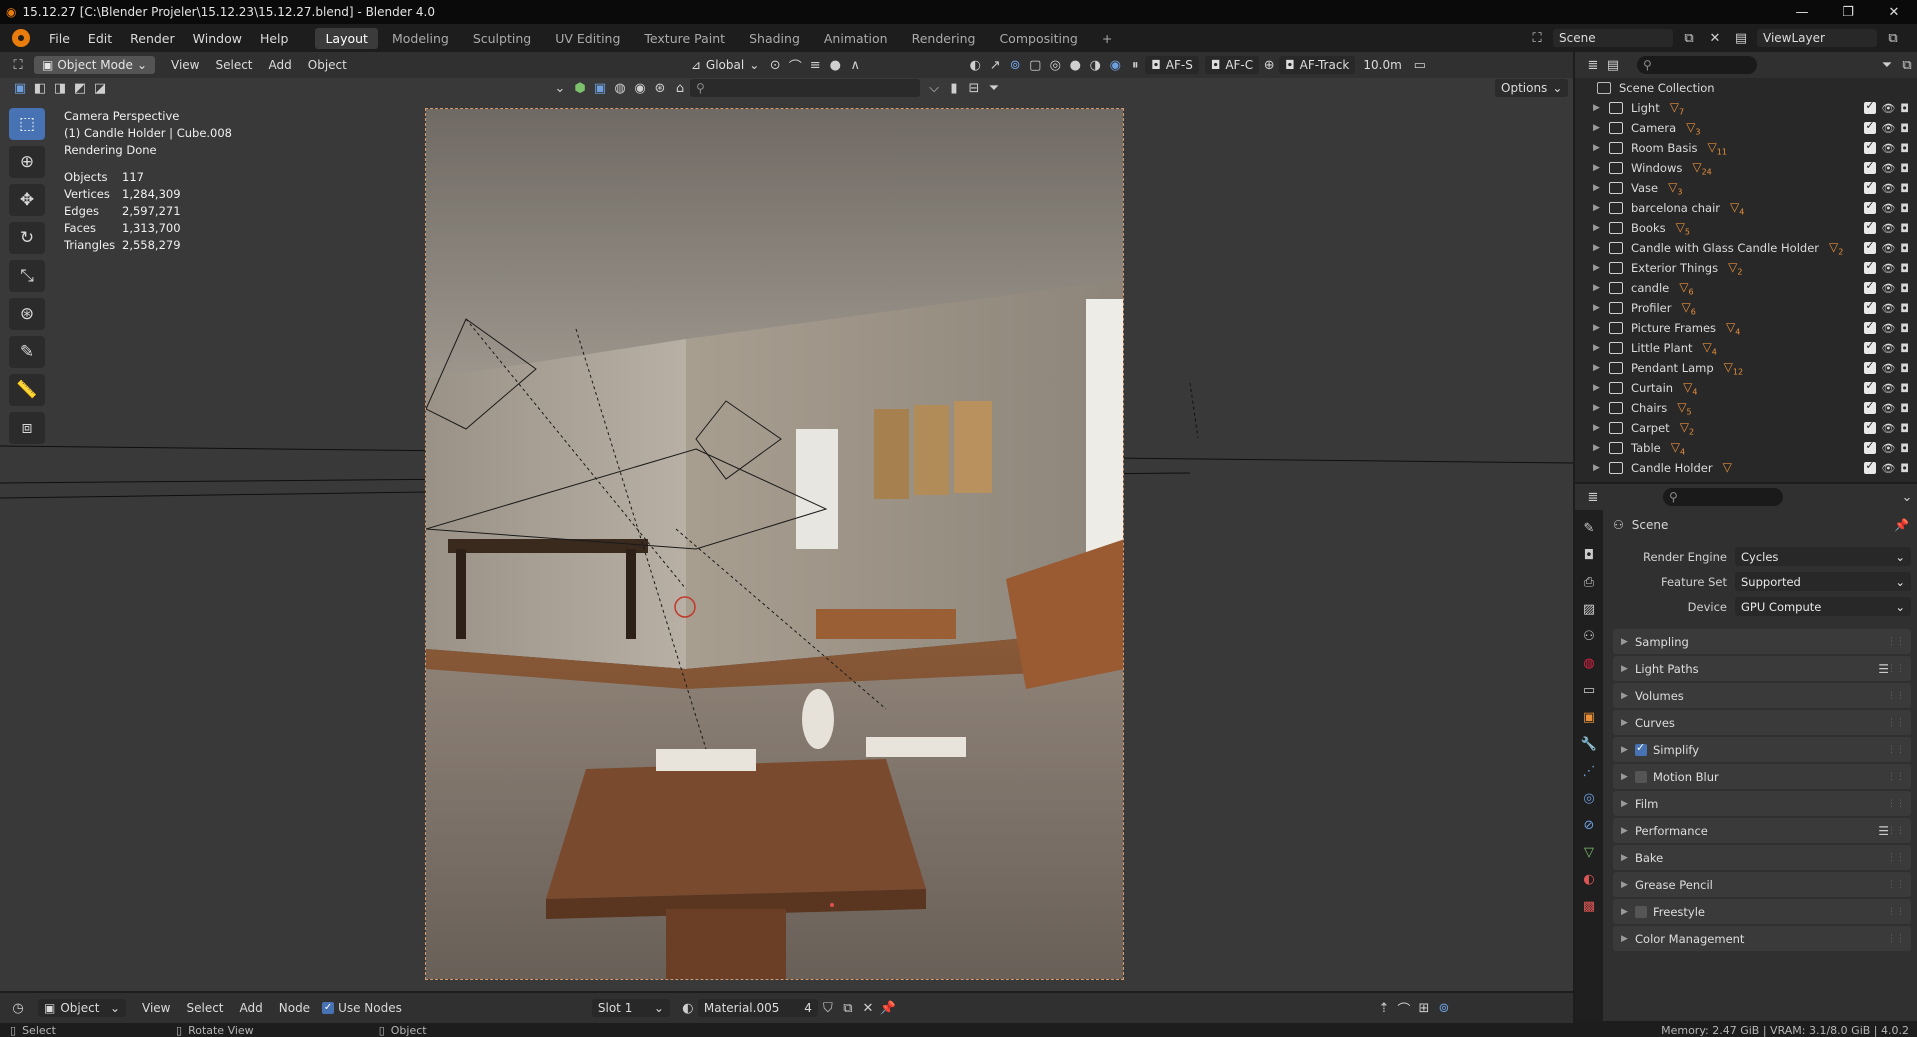 This screenshot has width=1917, height=1037. I want to click on delete-scene-icon: ✕, so click(1715, 38).